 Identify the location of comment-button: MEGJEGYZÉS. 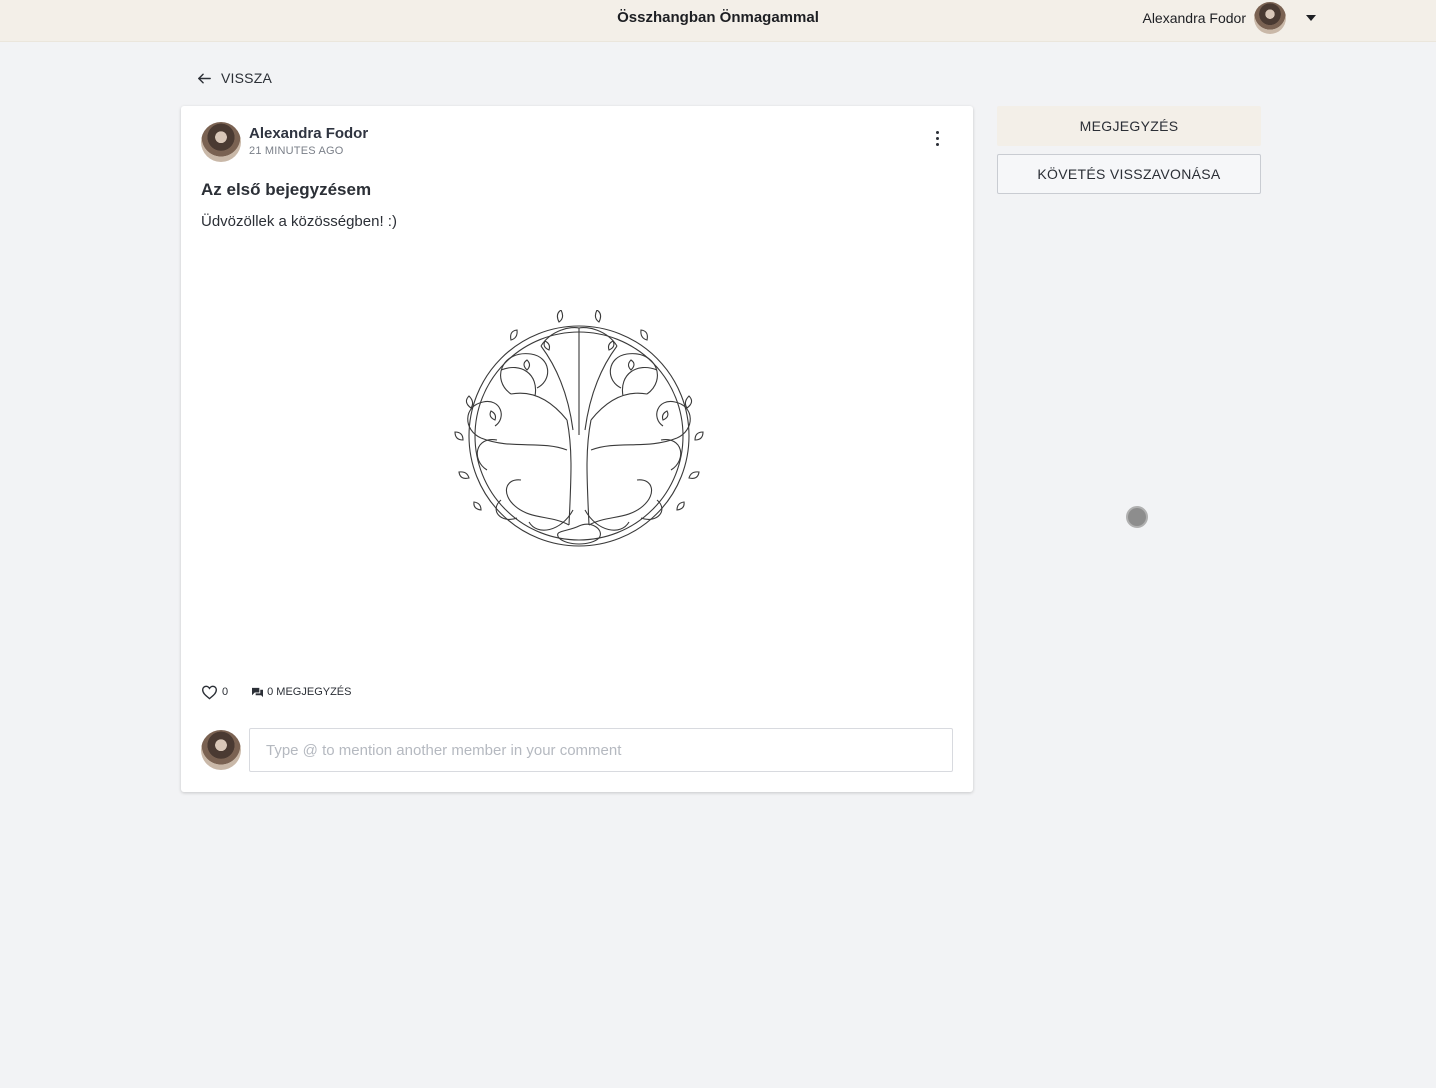
(1129, 126).